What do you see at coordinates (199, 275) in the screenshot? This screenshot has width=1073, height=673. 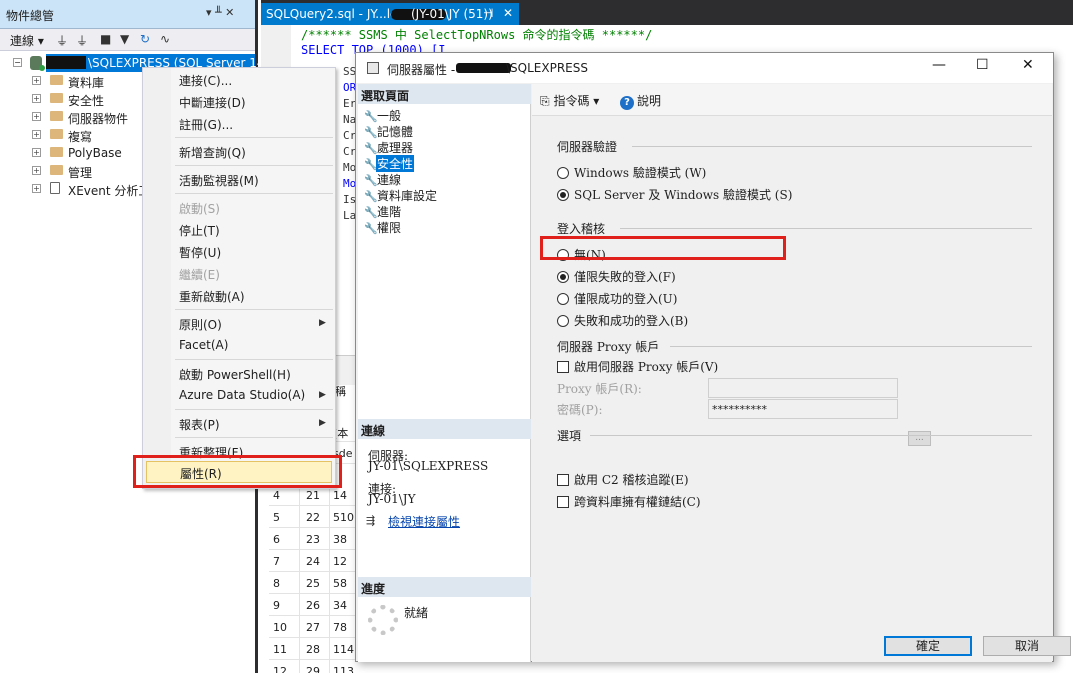 I see `menu-item-resume: 繼續(E)` at bounding box center [199, 275].